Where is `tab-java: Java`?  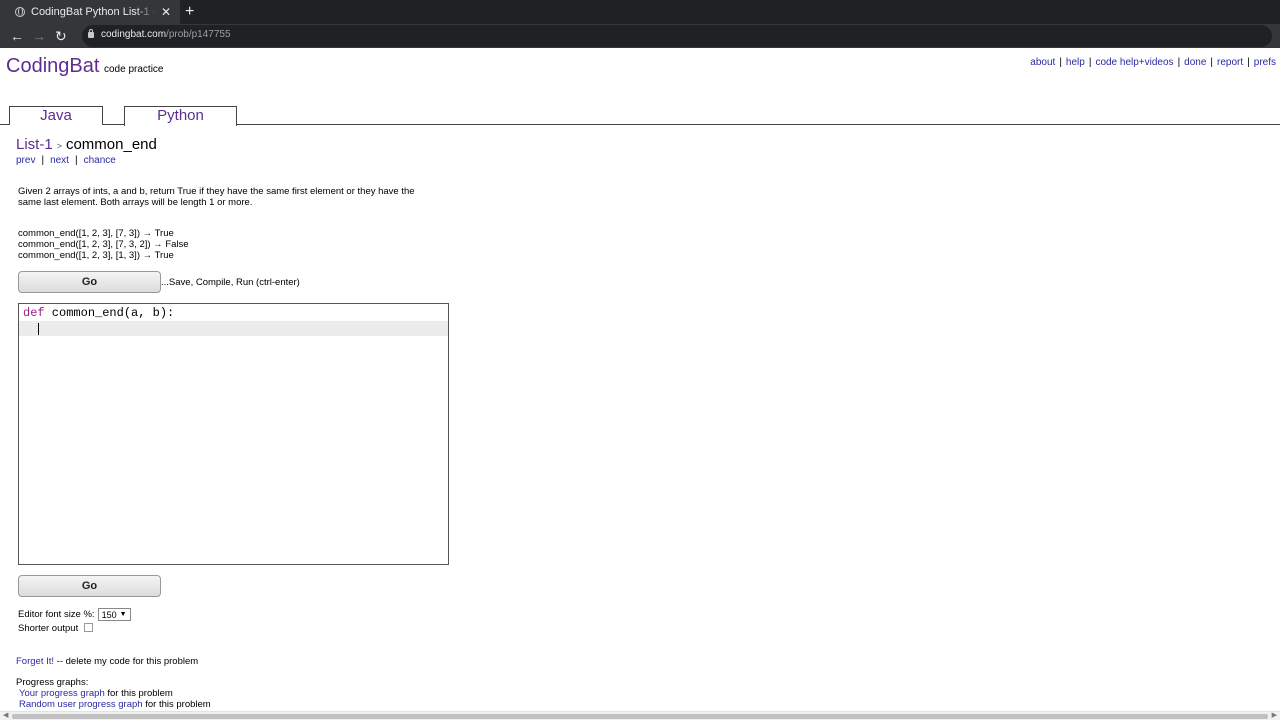
tab-java: Java is located at coordinates (56, 115).